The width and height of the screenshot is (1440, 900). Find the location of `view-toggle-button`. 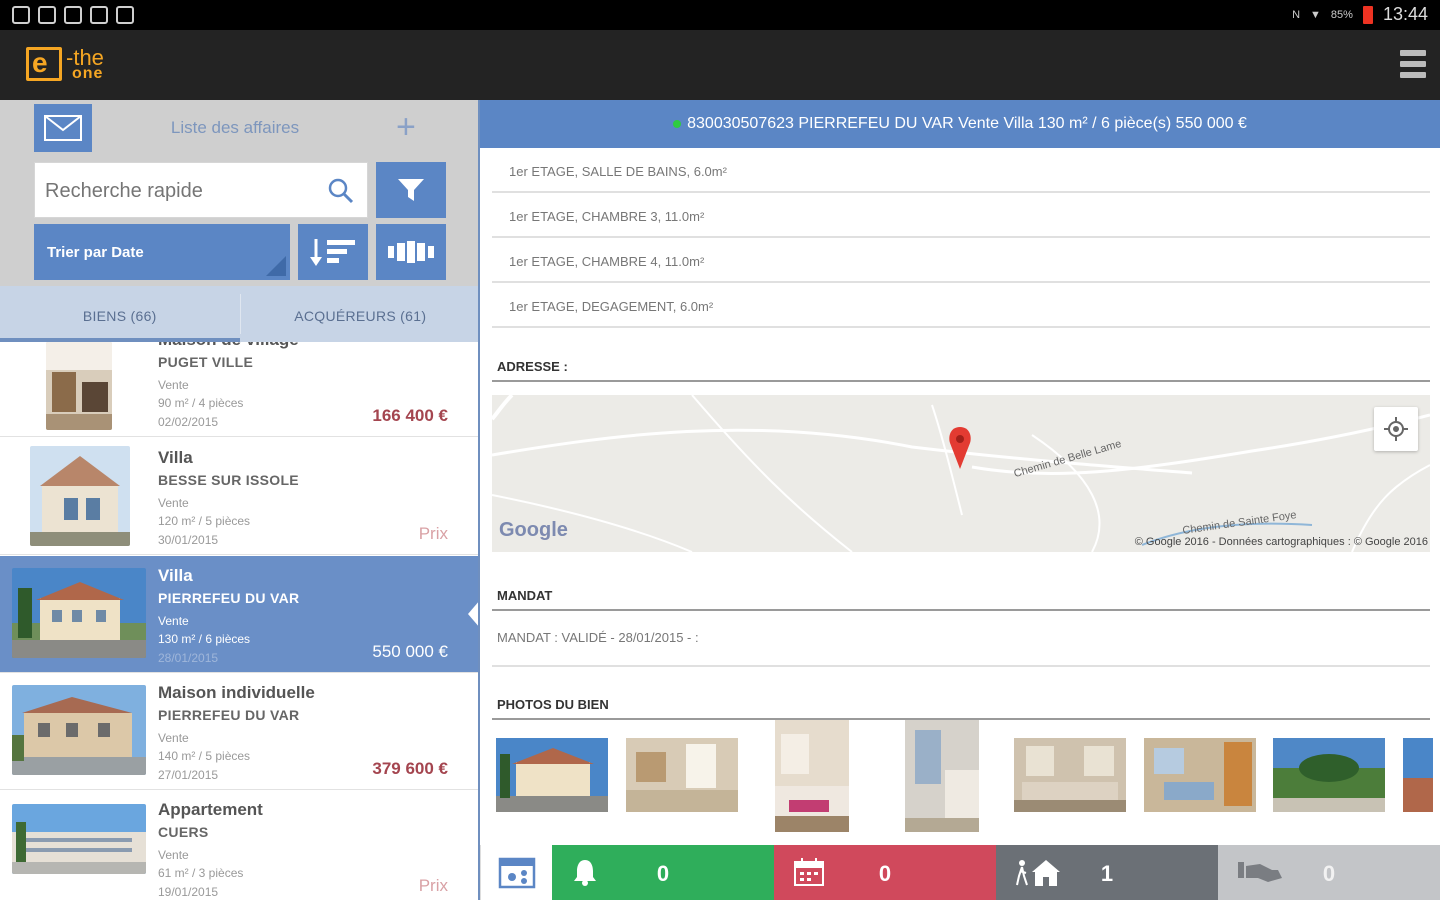

view-toggle-button is located at coordinates (411, 252).